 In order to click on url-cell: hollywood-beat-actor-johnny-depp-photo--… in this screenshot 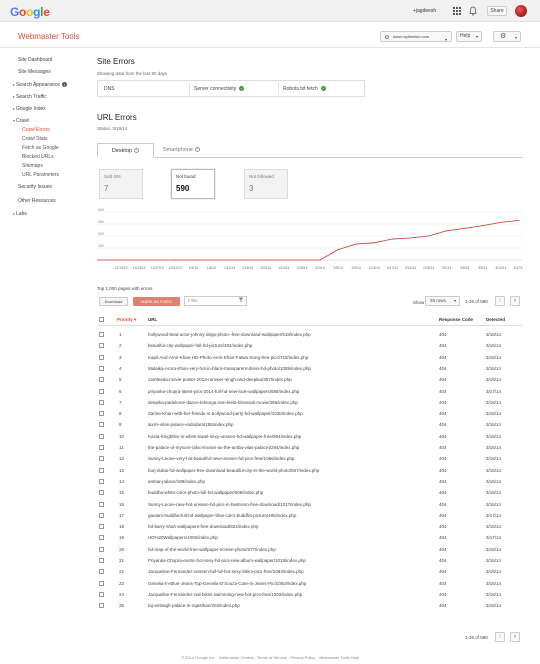, I will do `click(229, 334)`.